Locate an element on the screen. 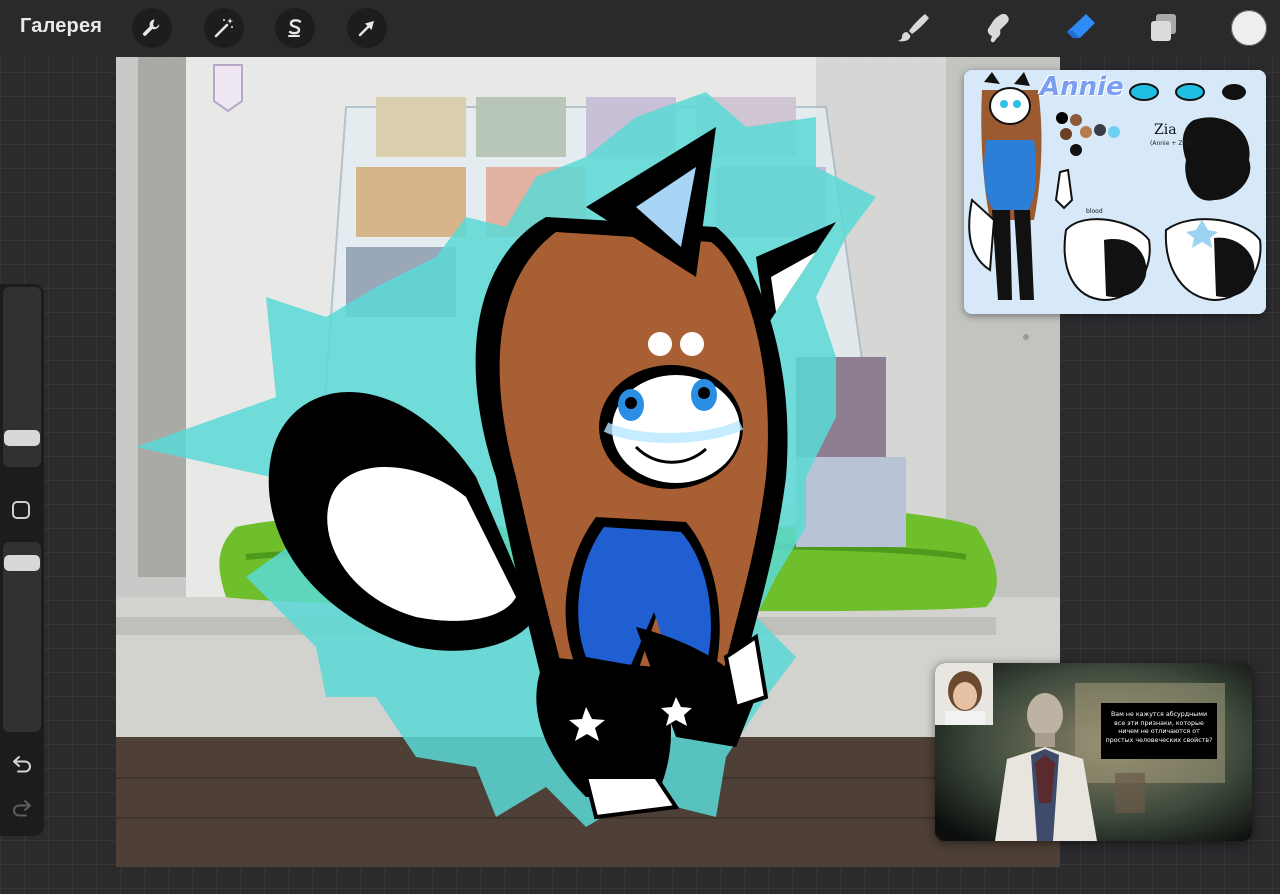 Image resolution: width=1280 pixels, height=894 pixels. eraser-icon is located at coordinates (1081, 26).